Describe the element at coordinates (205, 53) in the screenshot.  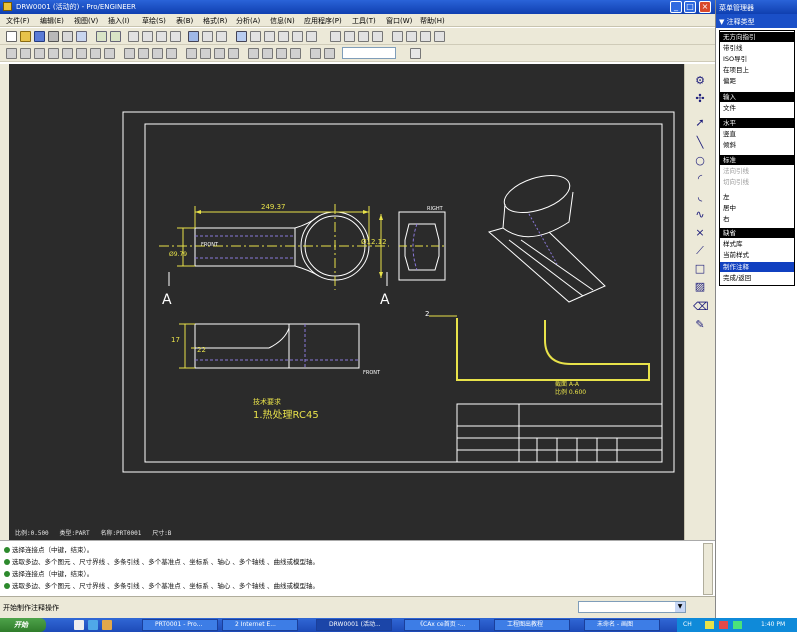
I see `model-tree-icon` at that location.